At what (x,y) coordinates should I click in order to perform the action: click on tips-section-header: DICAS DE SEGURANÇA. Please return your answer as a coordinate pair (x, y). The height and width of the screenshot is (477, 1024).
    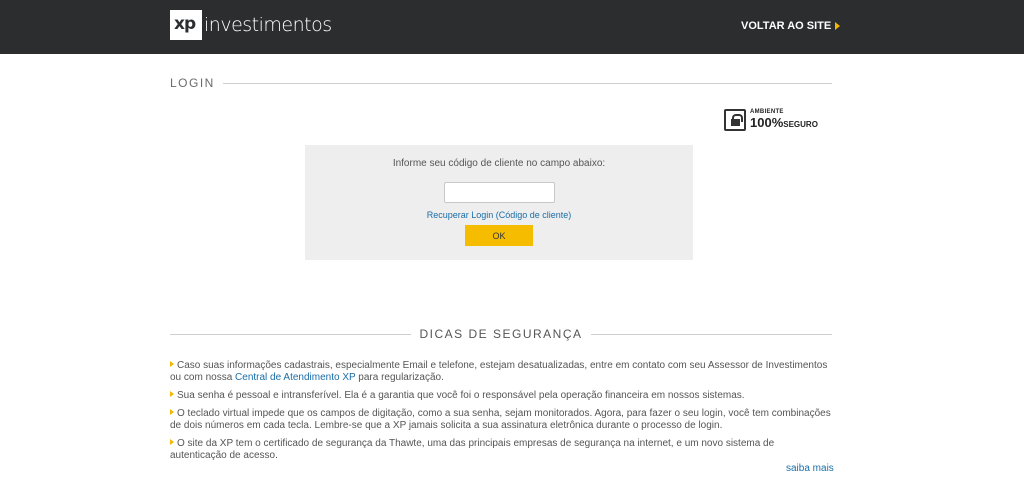
    Looking at the image, I should click on (501, 334).